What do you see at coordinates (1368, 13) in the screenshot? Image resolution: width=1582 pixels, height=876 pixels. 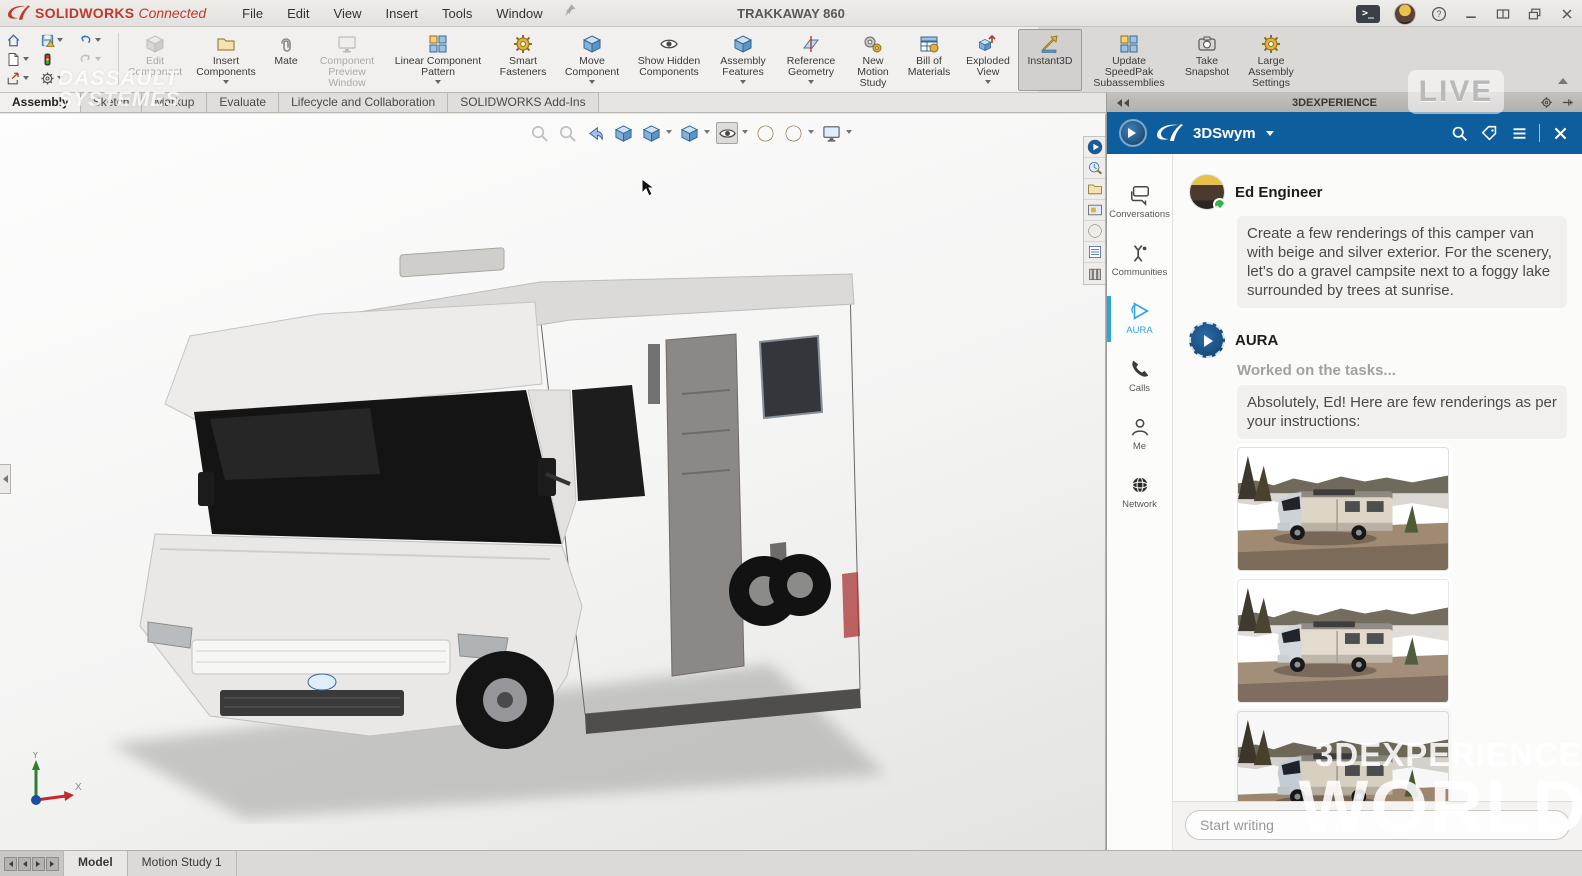 I see `command-prompt-icon: >_` at bounding box center [1368, 13].